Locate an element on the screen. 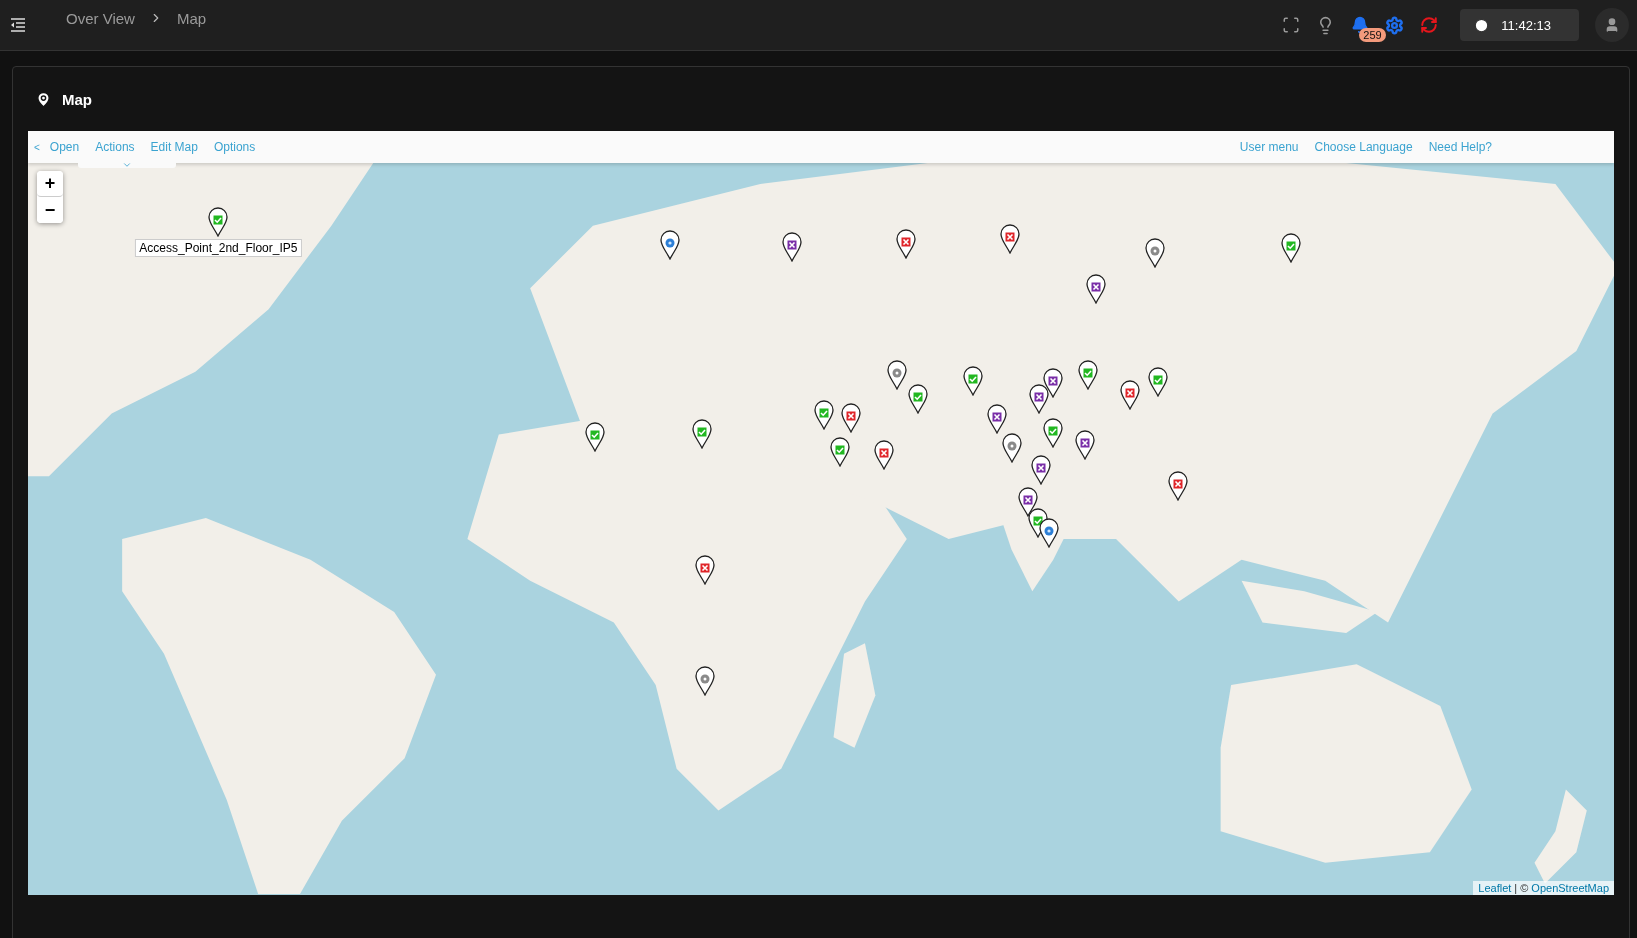 This screenshot has height=938, width=1637. menu-link: Options is located at coordinates (234, 147).